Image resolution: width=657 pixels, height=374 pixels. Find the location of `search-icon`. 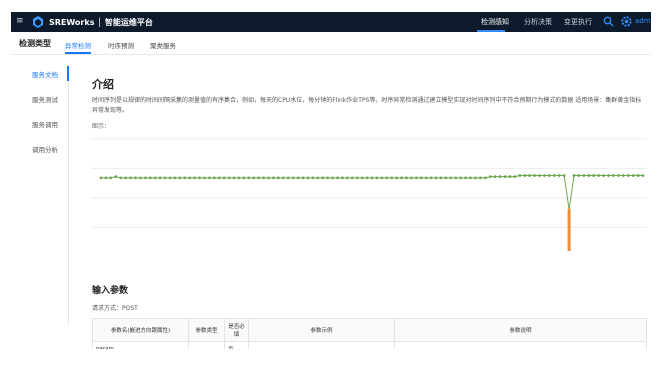

search-icon is located at coordinates (608, 21).